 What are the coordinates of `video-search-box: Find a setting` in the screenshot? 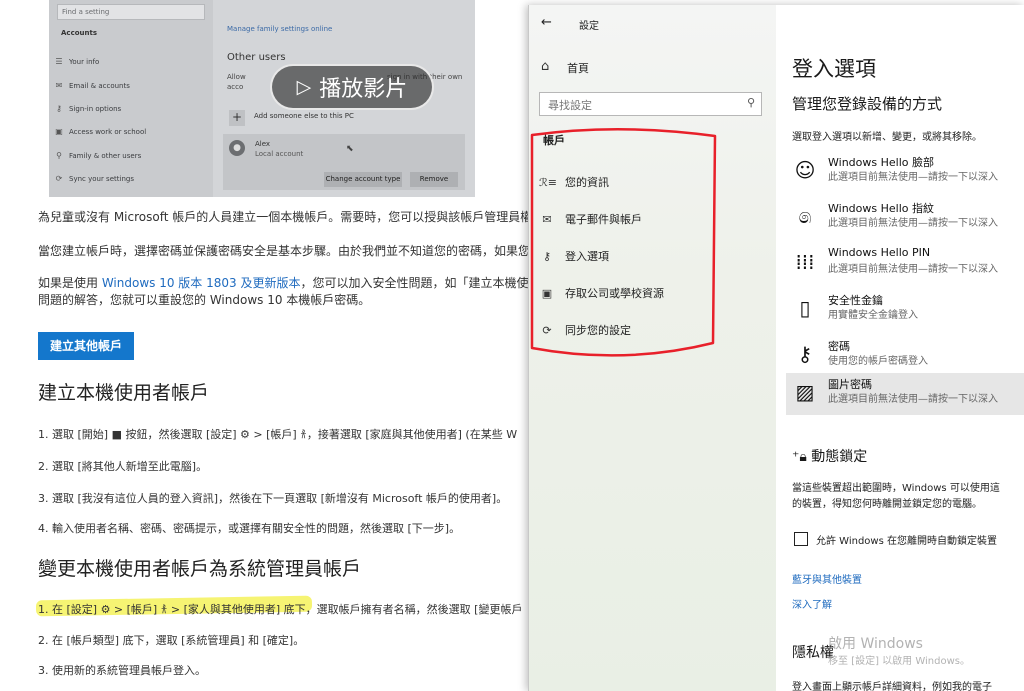 It's located at (131, 12).